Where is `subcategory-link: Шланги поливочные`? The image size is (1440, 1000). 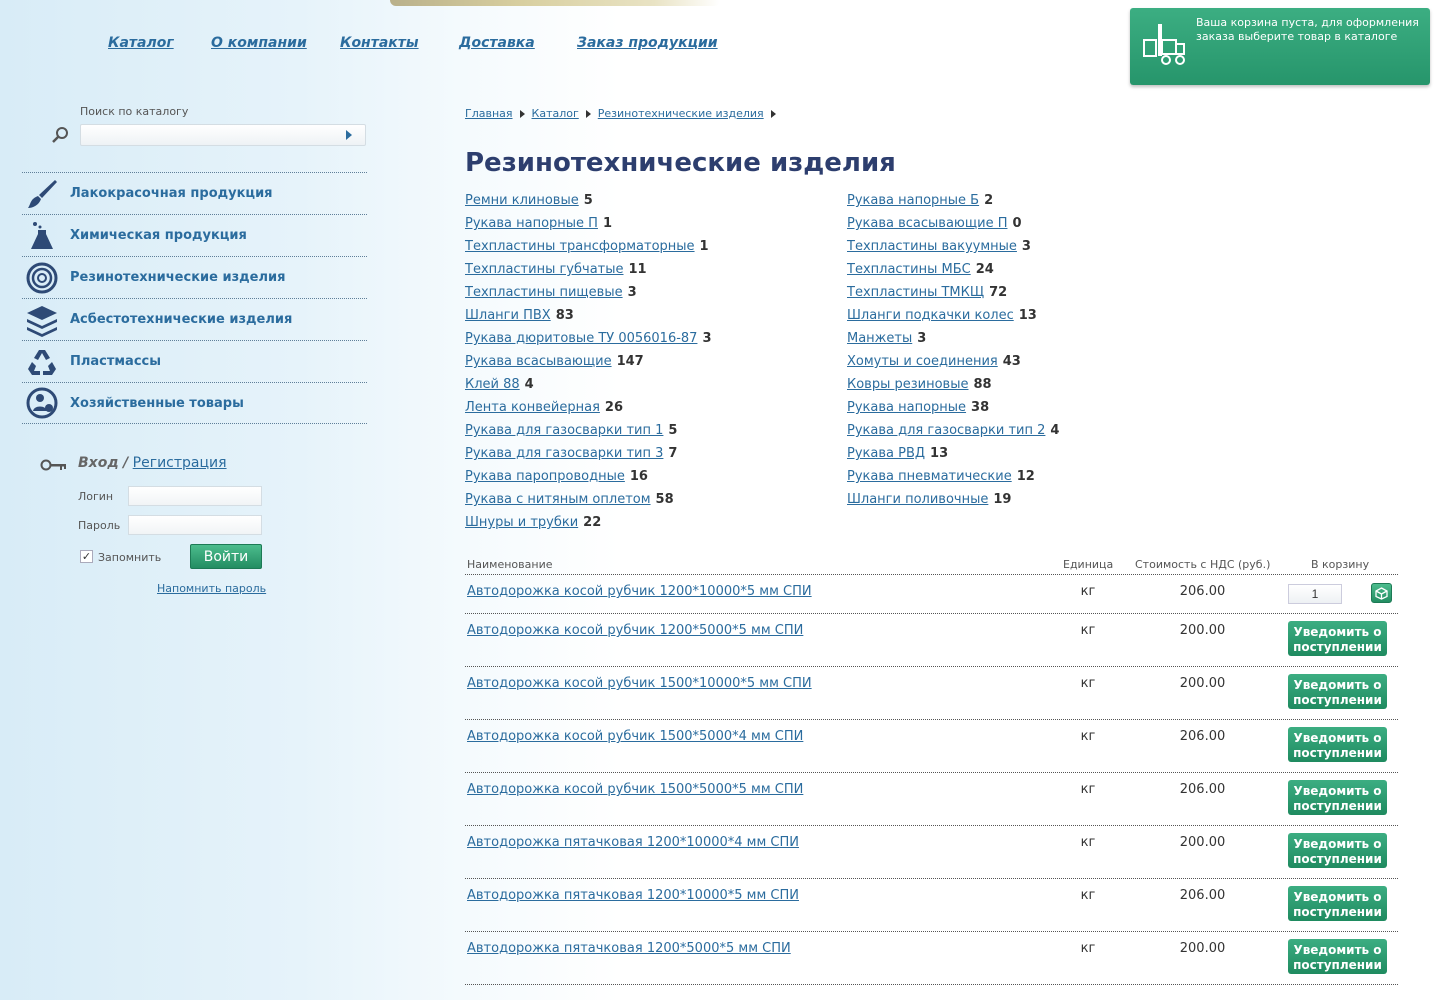
subcategory-link: Шланги поливочные is located at coordinates (917, 499).